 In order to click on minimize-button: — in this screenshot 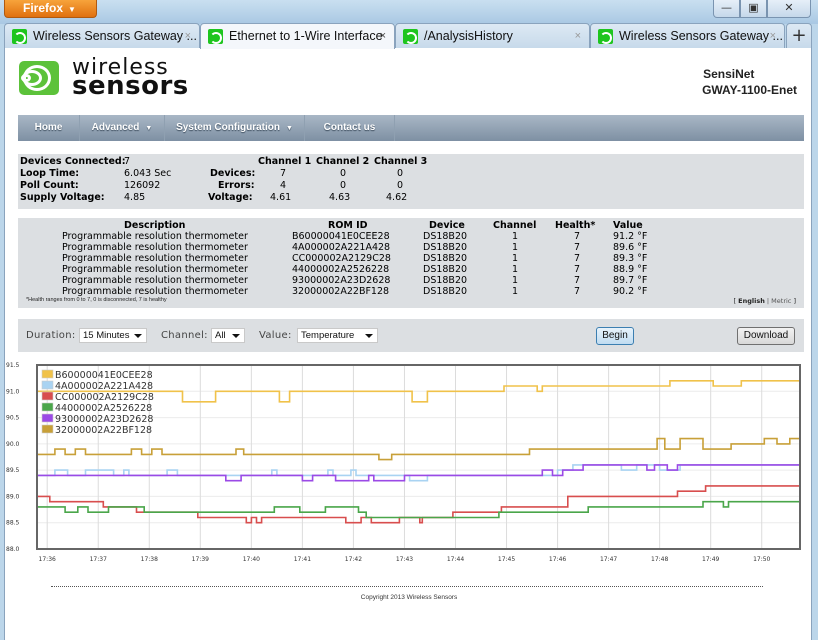, I will do `click(726, 9)`.